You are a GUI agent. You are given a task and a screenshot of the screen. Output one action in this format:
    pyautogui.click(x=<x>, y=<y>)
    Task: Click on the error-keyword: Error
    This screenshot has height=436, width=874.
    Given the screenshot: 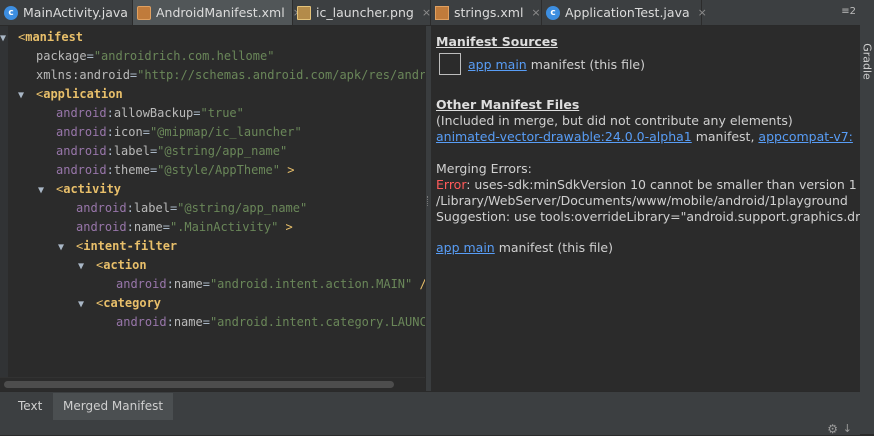 What is the action you would take?
    pyautogui.click(x=451, y=184)
    